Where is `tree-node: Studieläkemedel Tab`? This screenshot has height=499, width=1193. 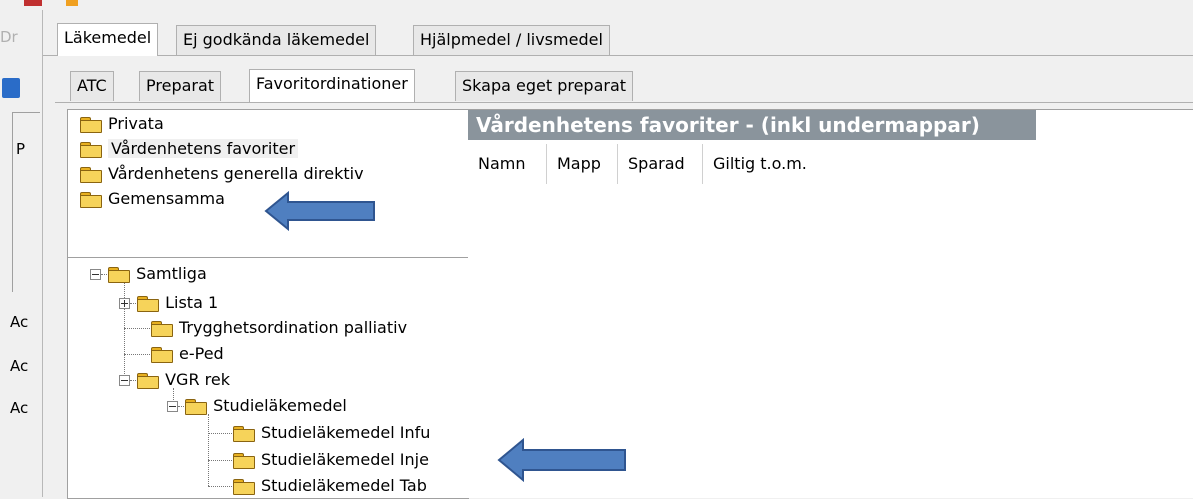
tree-node: Studieläkemedel Tab is located at coordinates (330, 486).